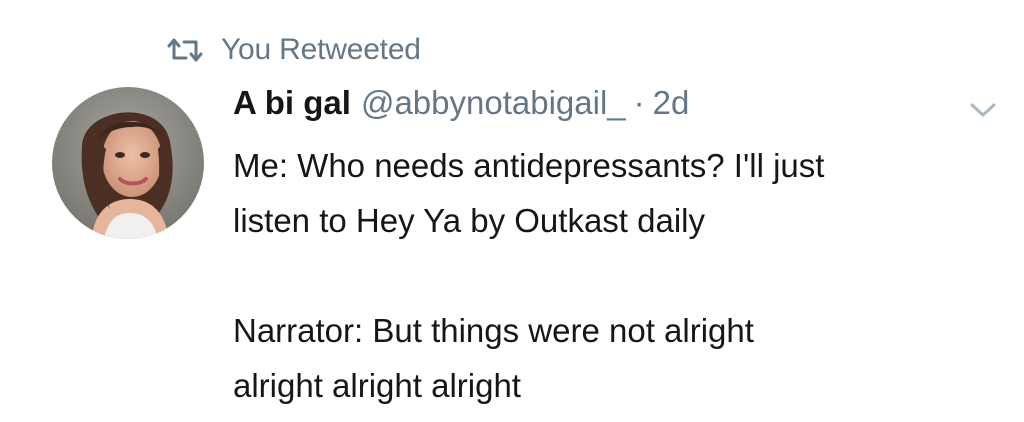 The height and width of the screenshot is (422, 1024). I want to click on tweet-text-line: Me: Who needs antidepressants? I'll just, so click(529, 165).